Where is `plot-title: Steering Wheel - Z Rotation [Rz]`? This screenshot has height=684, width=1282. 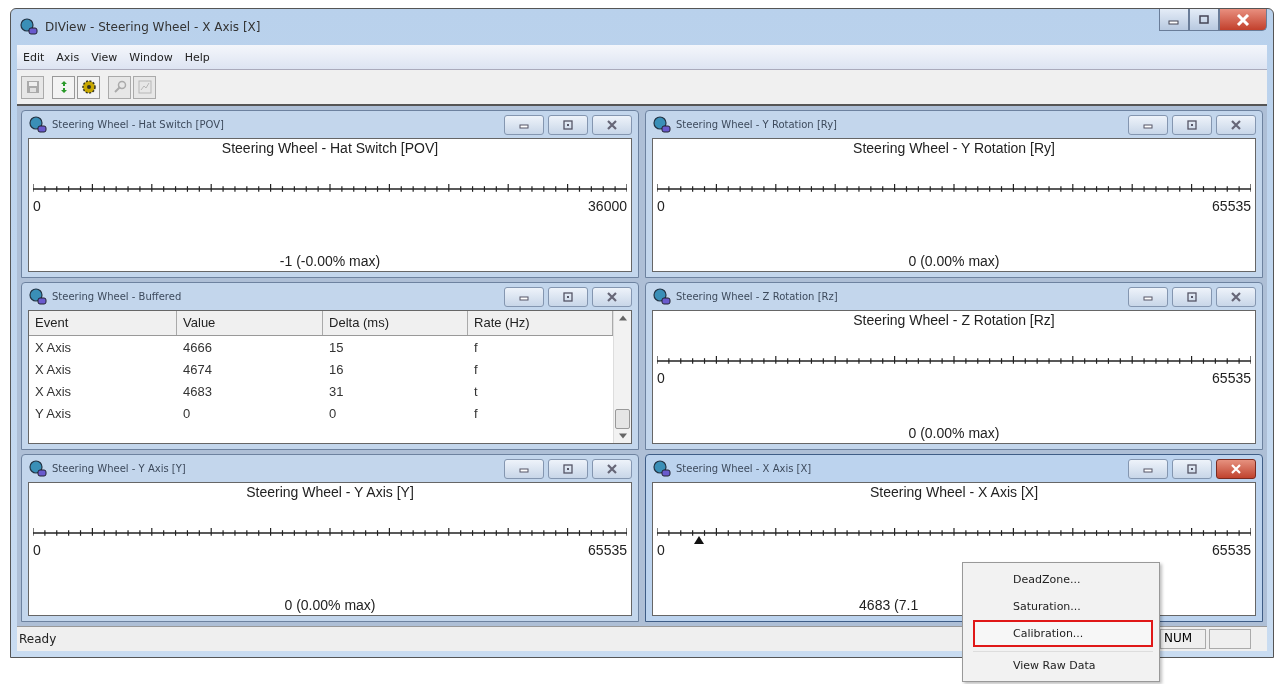
plot-title: Steering Wheel - Z Rotation [Rz] is located at coordinates (954, 320).